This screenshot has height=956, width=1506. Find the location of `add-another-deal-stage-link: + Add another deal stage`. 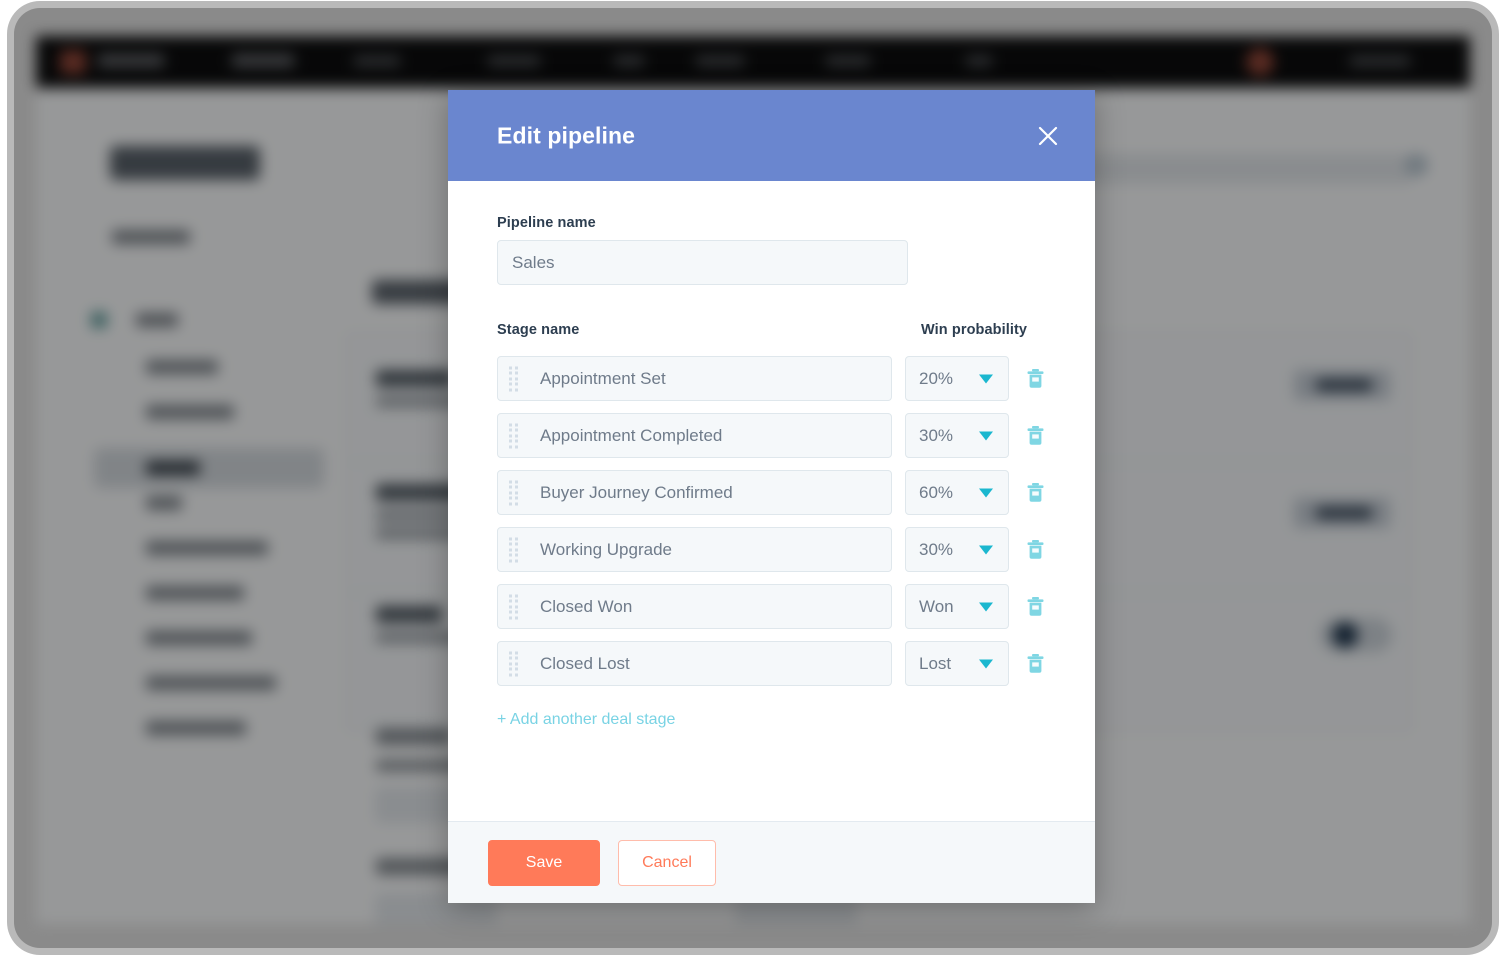

add-another-deal-stage-link: + Add another deal stage is located at coordinates (586, 720).